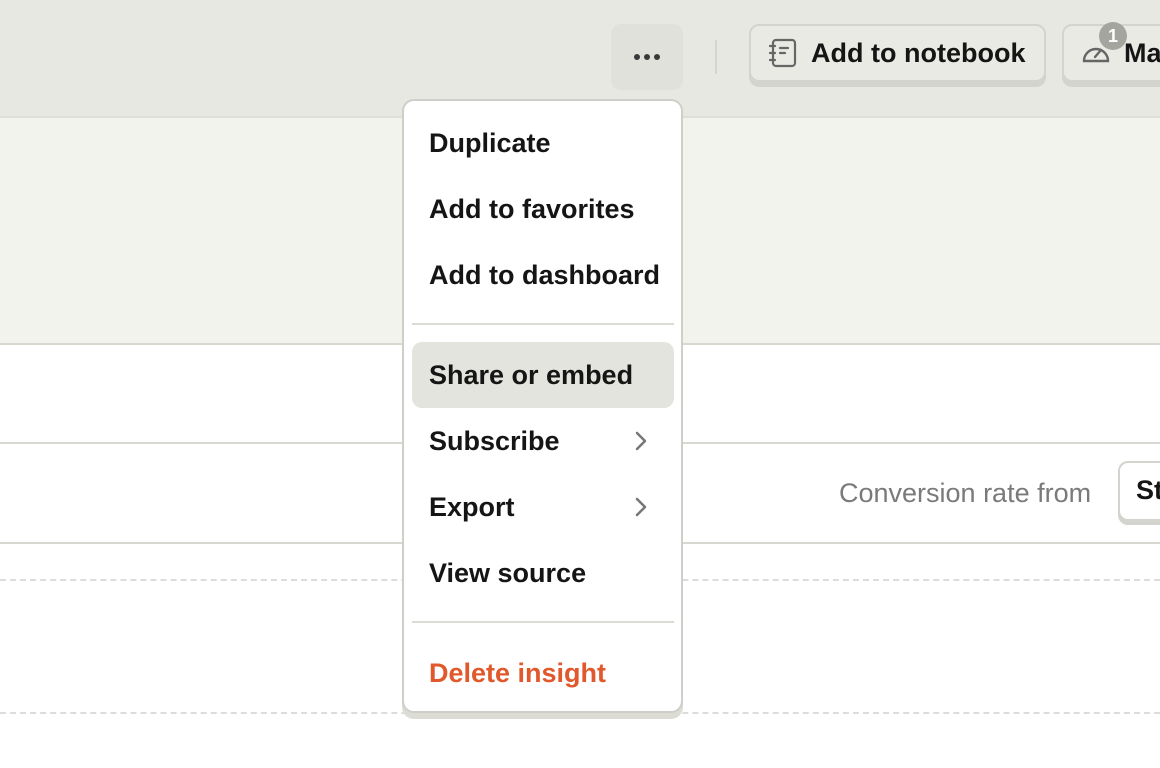 This screenshot has width=1160, height=768. I want to click on more-options-button, so click(647, 57).